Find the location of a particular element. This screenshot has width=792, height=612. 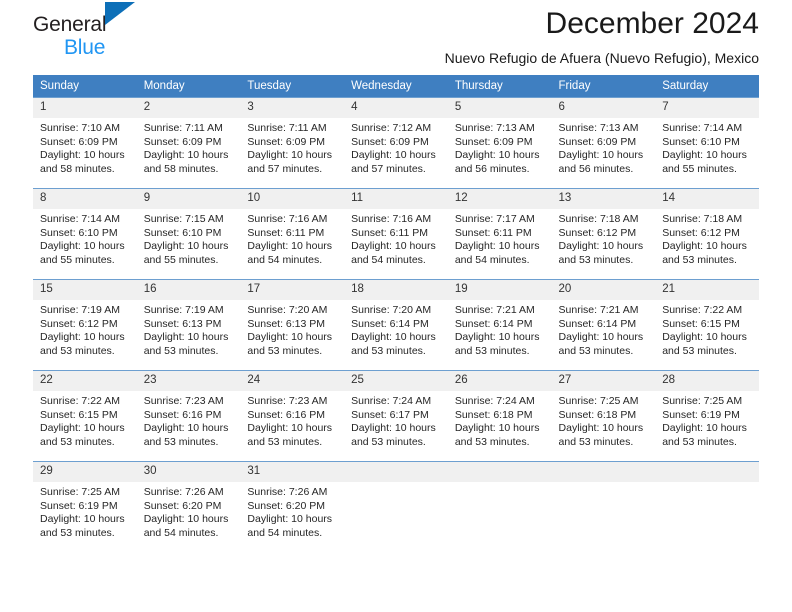

logo-text-general: General is located at coordinates (70, 24).